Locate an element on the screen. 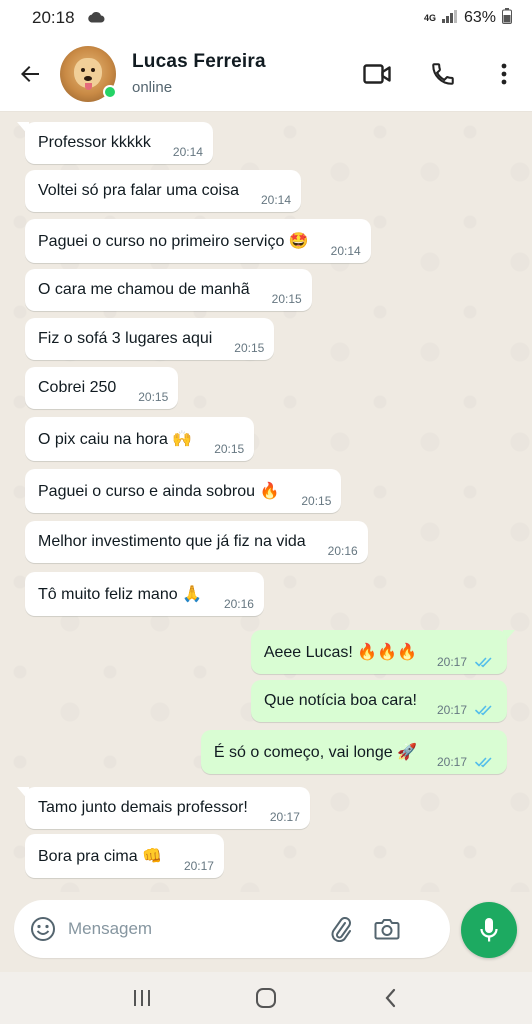  message-composer is located at coordinates (232, 929).